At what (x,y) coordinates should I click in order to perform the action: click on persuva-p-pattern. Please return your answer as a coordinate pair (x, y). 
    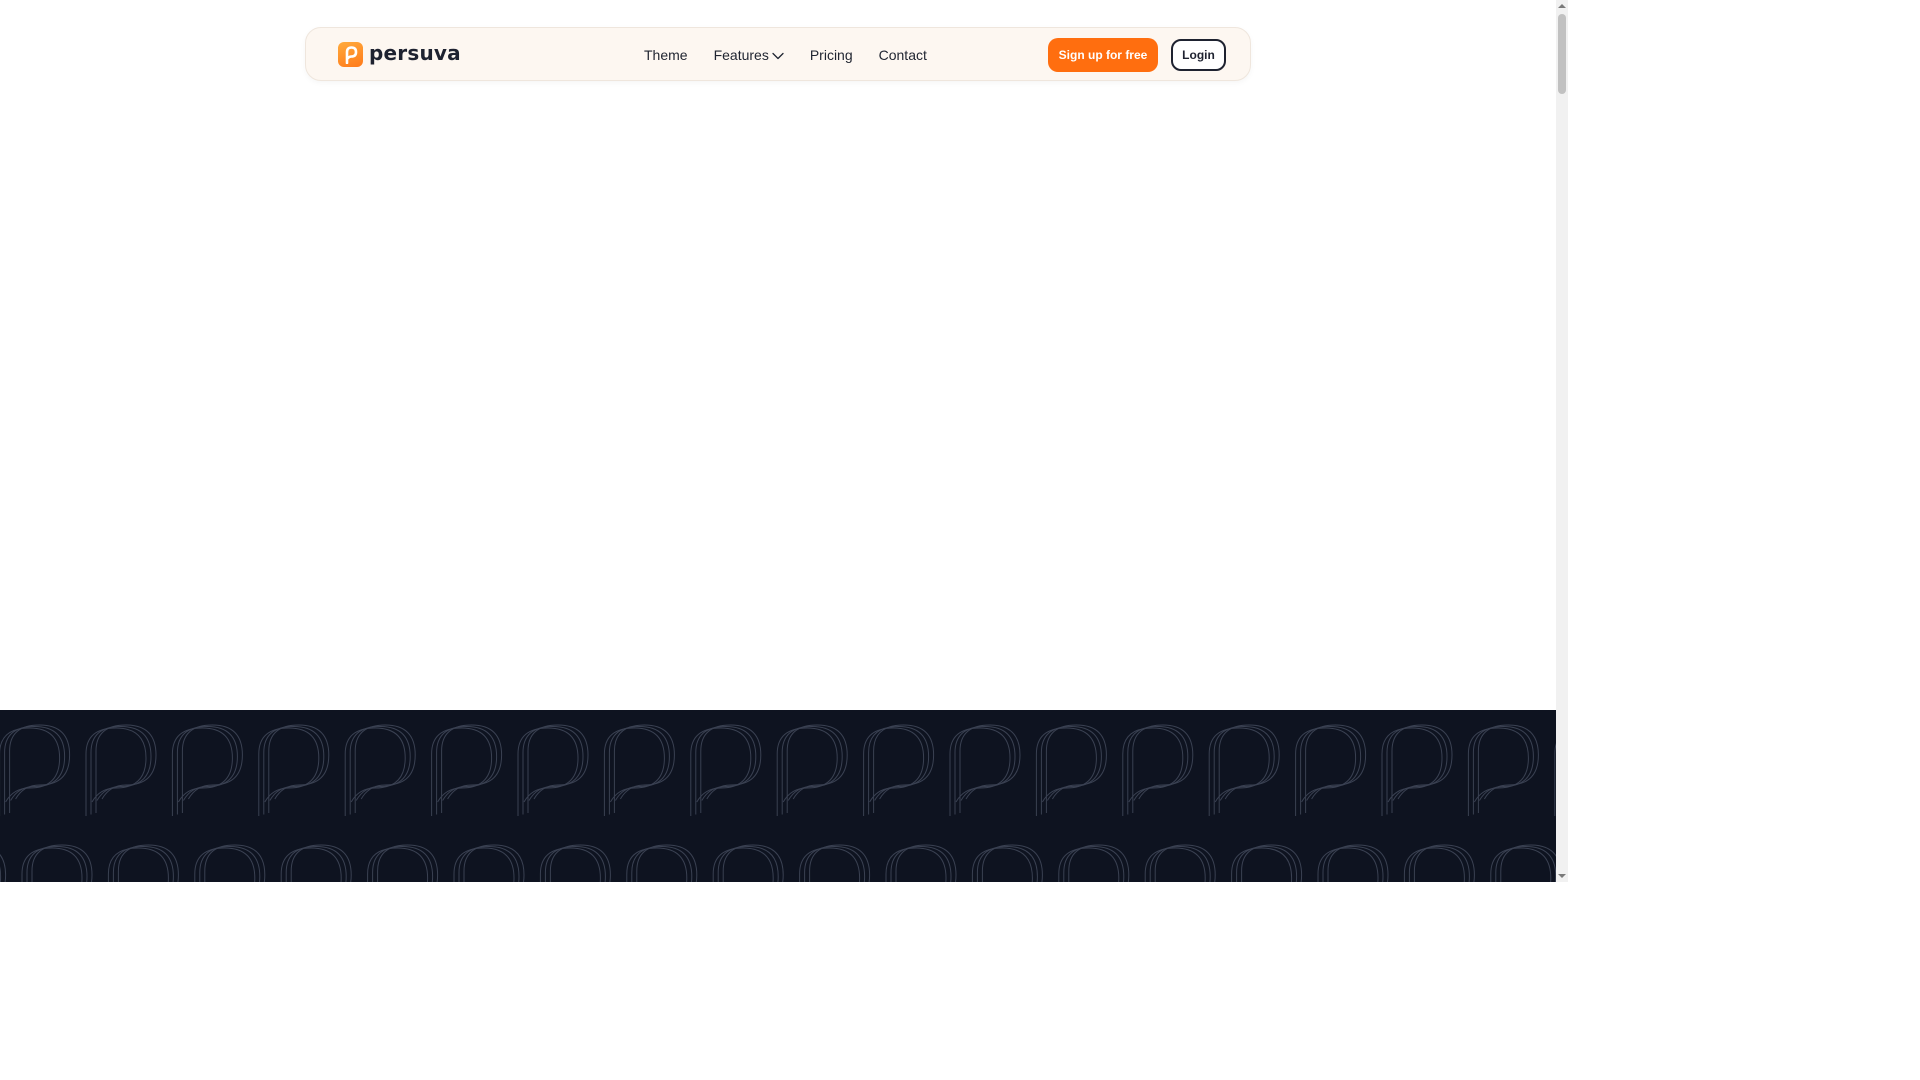
    Looking at the image, I should click on (778, 803).